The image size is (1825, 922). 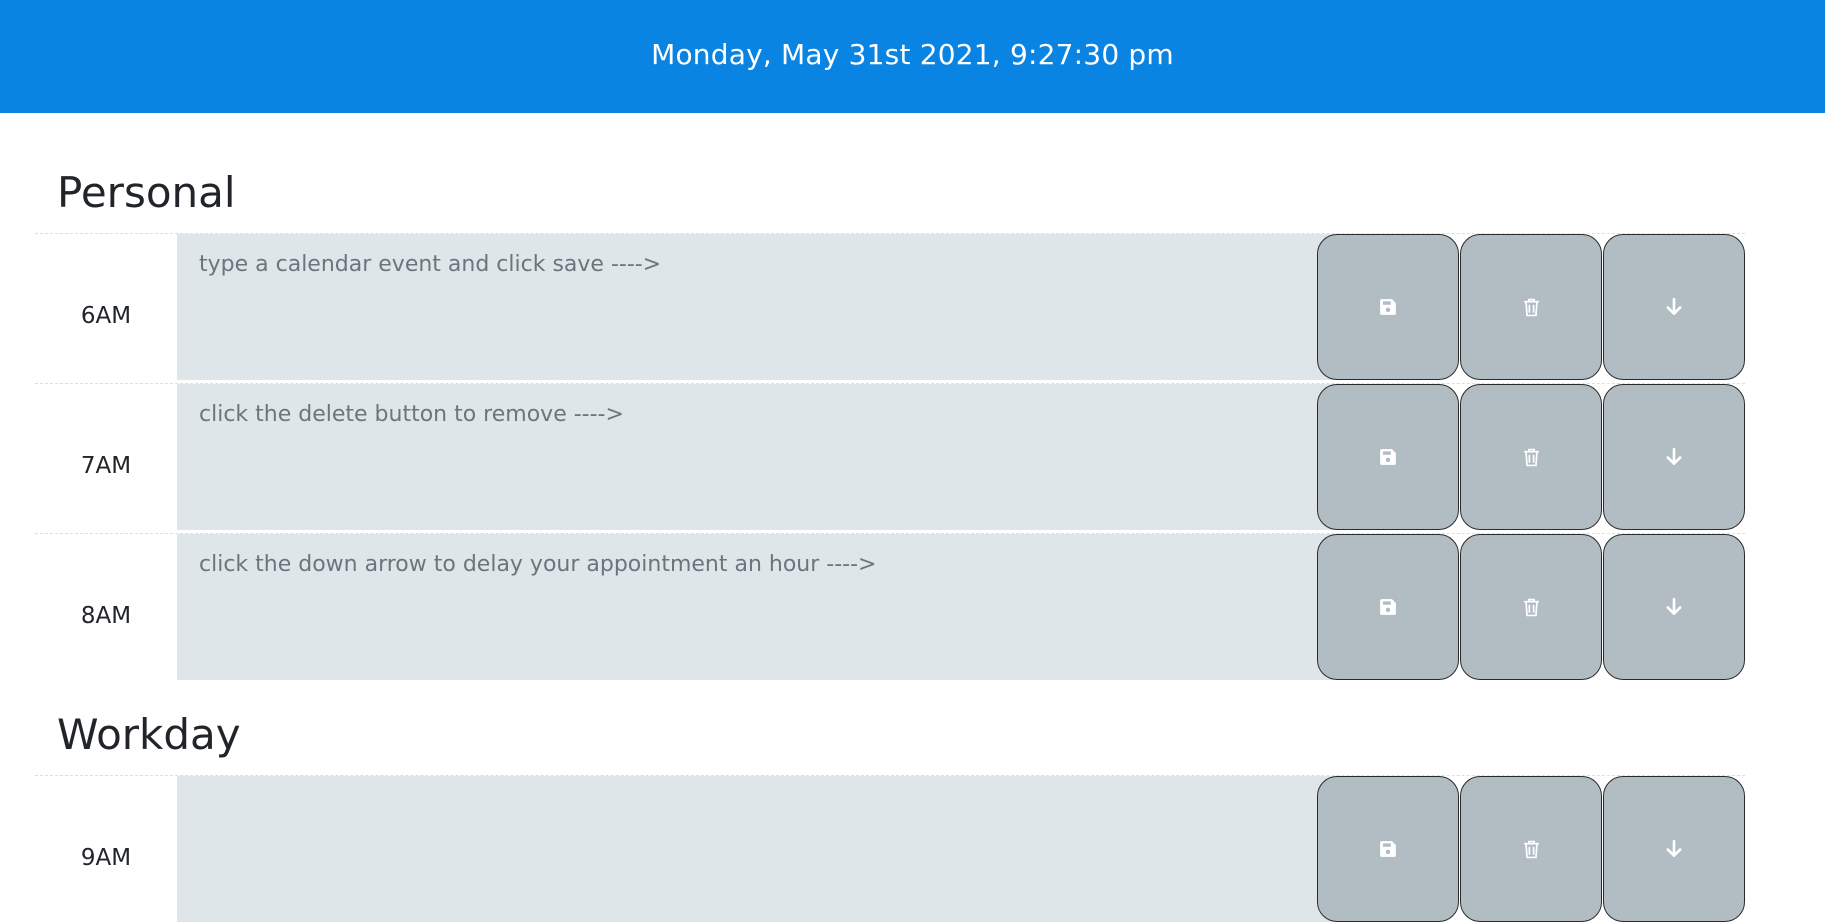 I want to click on header: Monday, May 31st 2021, 9:27:30 pm, so click(x=912, y=56).